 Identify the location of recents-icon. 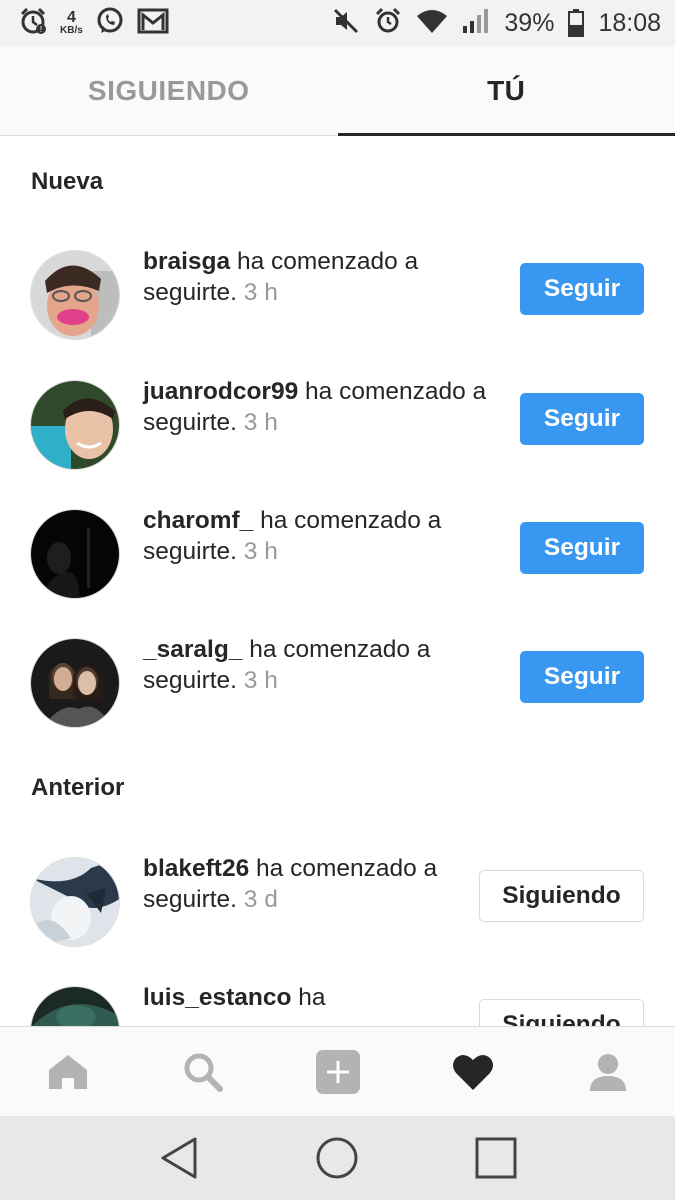
(496, 1158).